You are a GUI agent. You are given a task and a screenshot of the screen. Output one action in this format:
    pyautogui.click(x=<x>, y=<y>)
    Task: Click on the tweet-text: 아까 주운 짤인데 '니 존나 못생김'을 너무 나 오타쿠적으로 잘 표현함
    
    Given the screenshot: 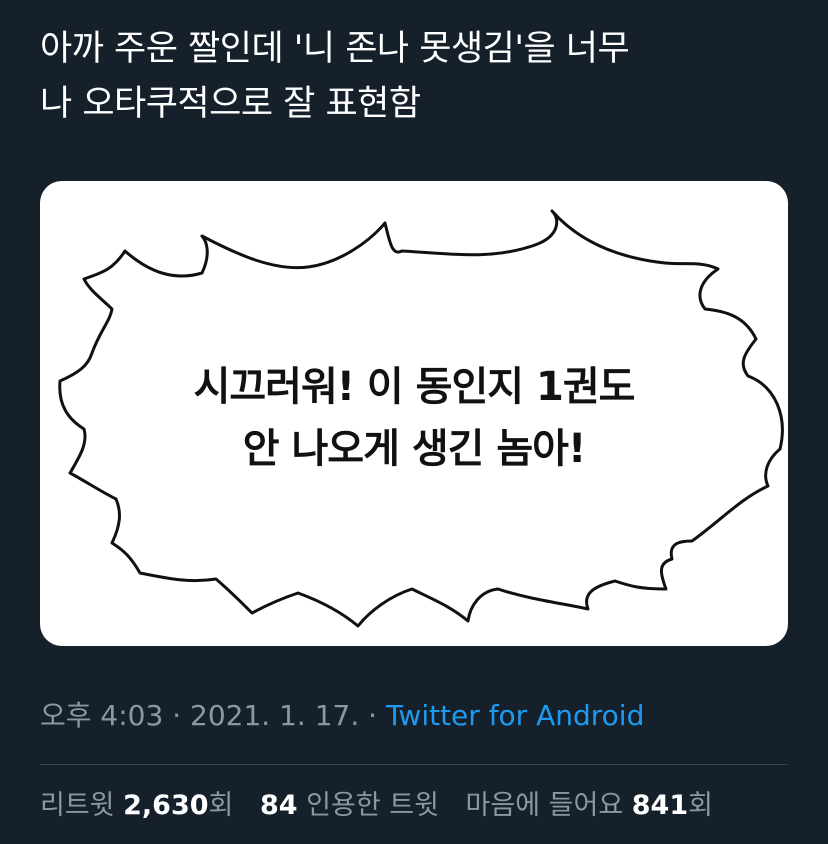 What is the action you would take?
    pyautogui.click(x=415, y=77)
    